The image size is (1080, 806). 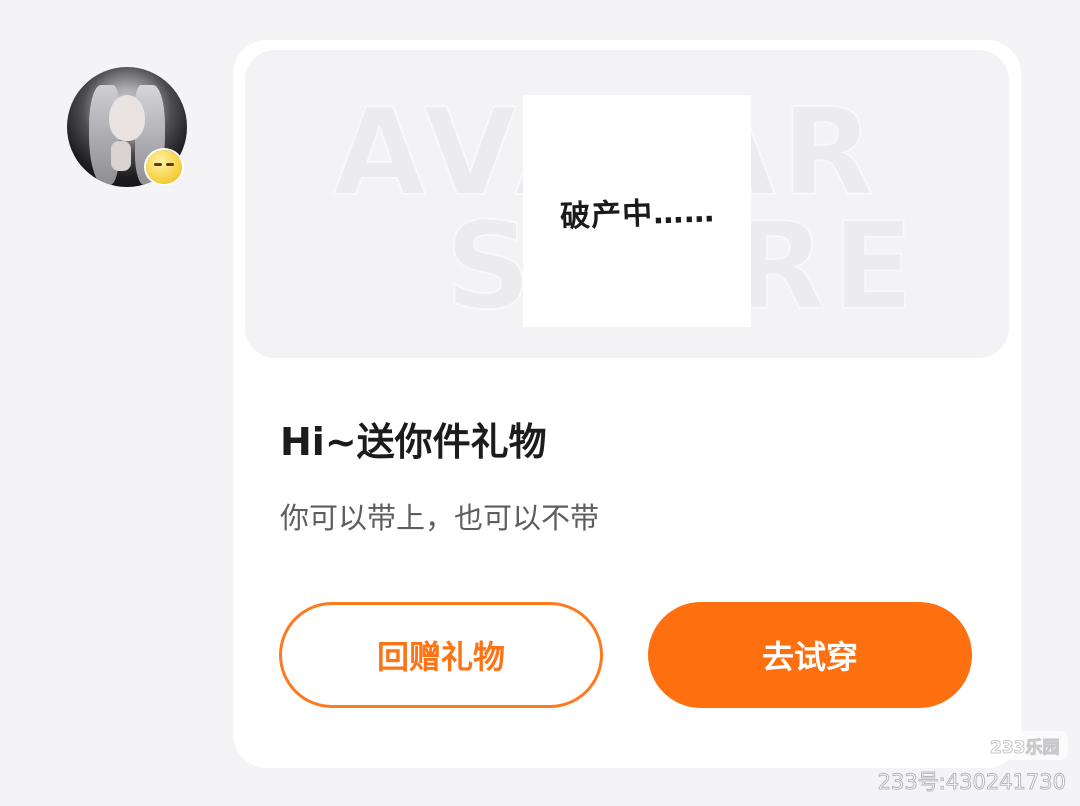 I want to click on avatar-face, so click(x=127, y=118).